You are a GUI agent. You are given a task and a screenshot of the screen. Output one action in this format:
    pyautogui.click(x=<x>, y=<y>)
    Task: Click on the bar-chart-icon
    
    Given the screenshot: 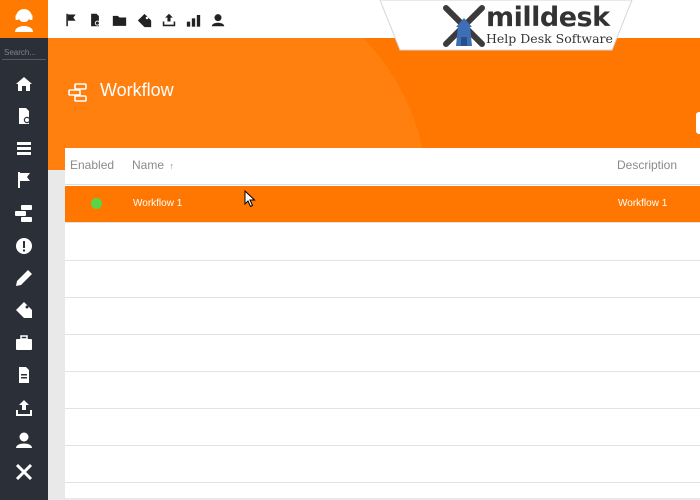 What is the action you would take?
    pyautogui.click(x=193, y=20)
    